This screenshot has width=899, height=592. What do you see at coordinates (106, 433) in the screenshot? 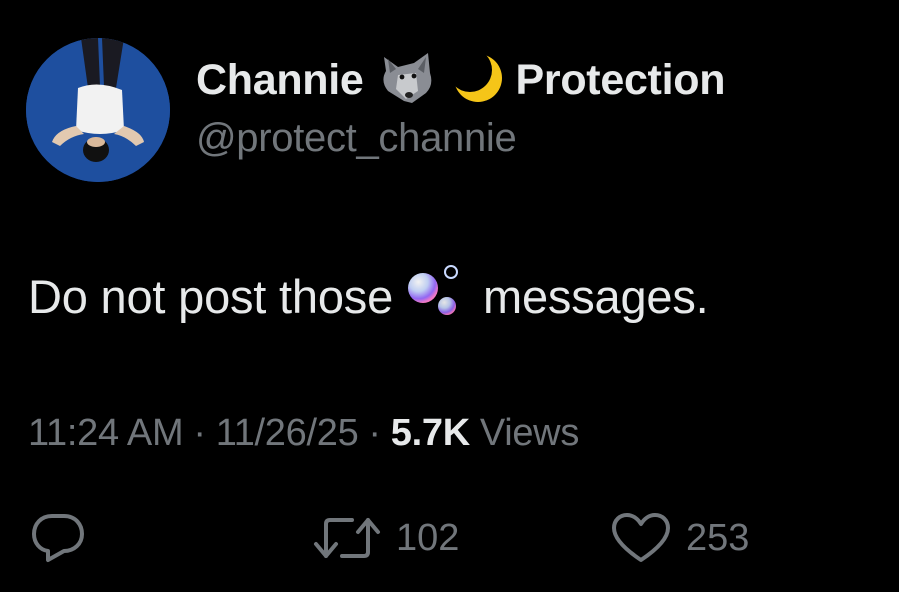
I see `tweet-time: 11:24 AM` at bounding box center [106, 433].